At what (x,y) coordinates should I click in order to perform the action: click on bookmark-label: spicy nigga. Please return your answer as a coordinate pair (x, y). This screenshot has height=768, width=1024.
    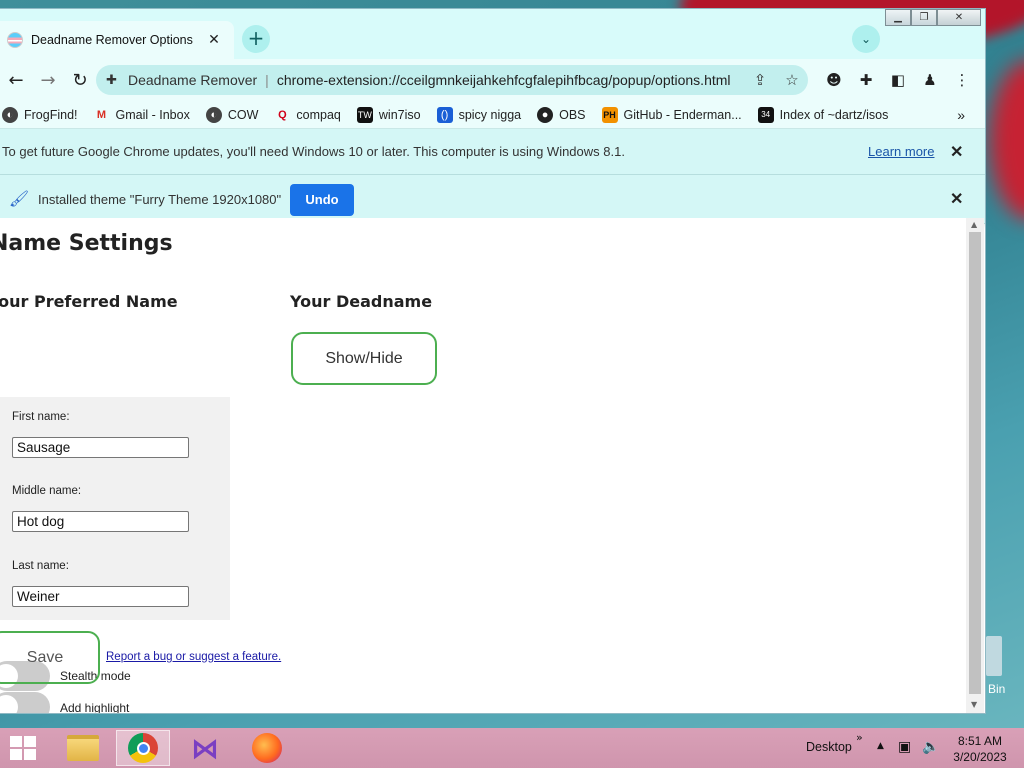
    Looking at the image, I should click on (490, 114).